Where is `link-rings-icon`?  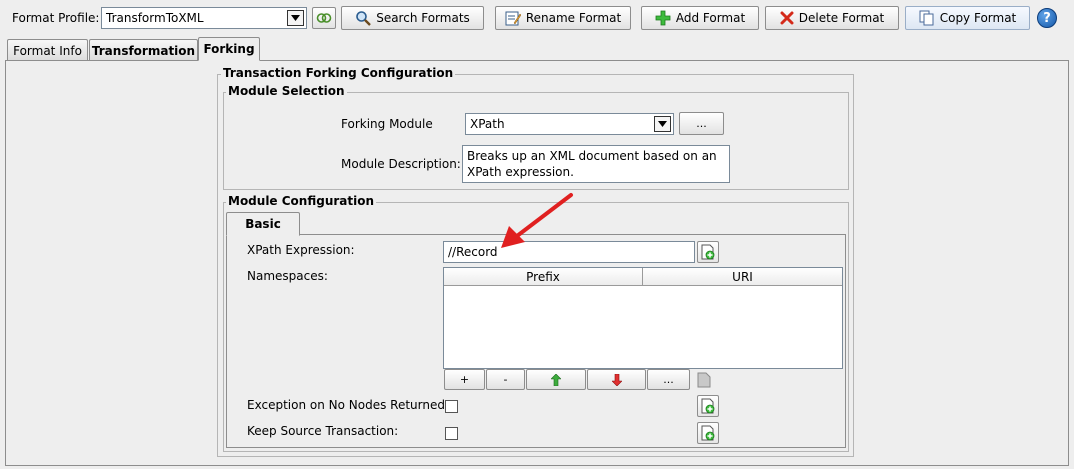 link-rings-icon is located at coordinates (324, 18).